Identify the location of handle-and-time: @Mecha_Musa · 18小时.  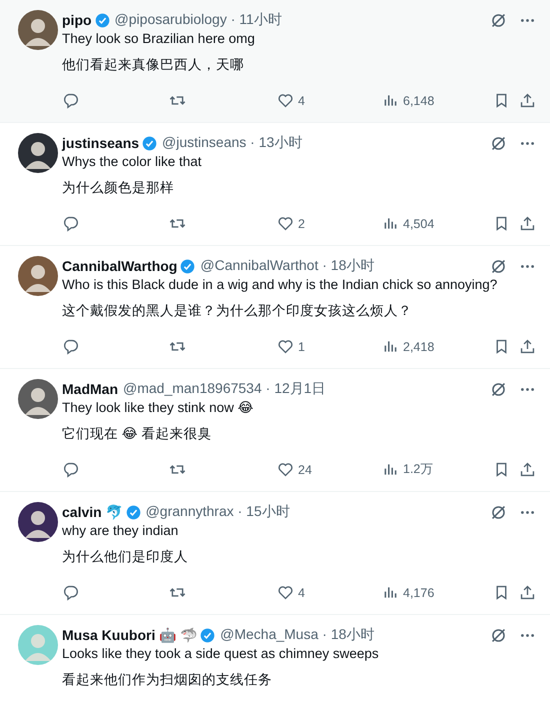
(297, 635).